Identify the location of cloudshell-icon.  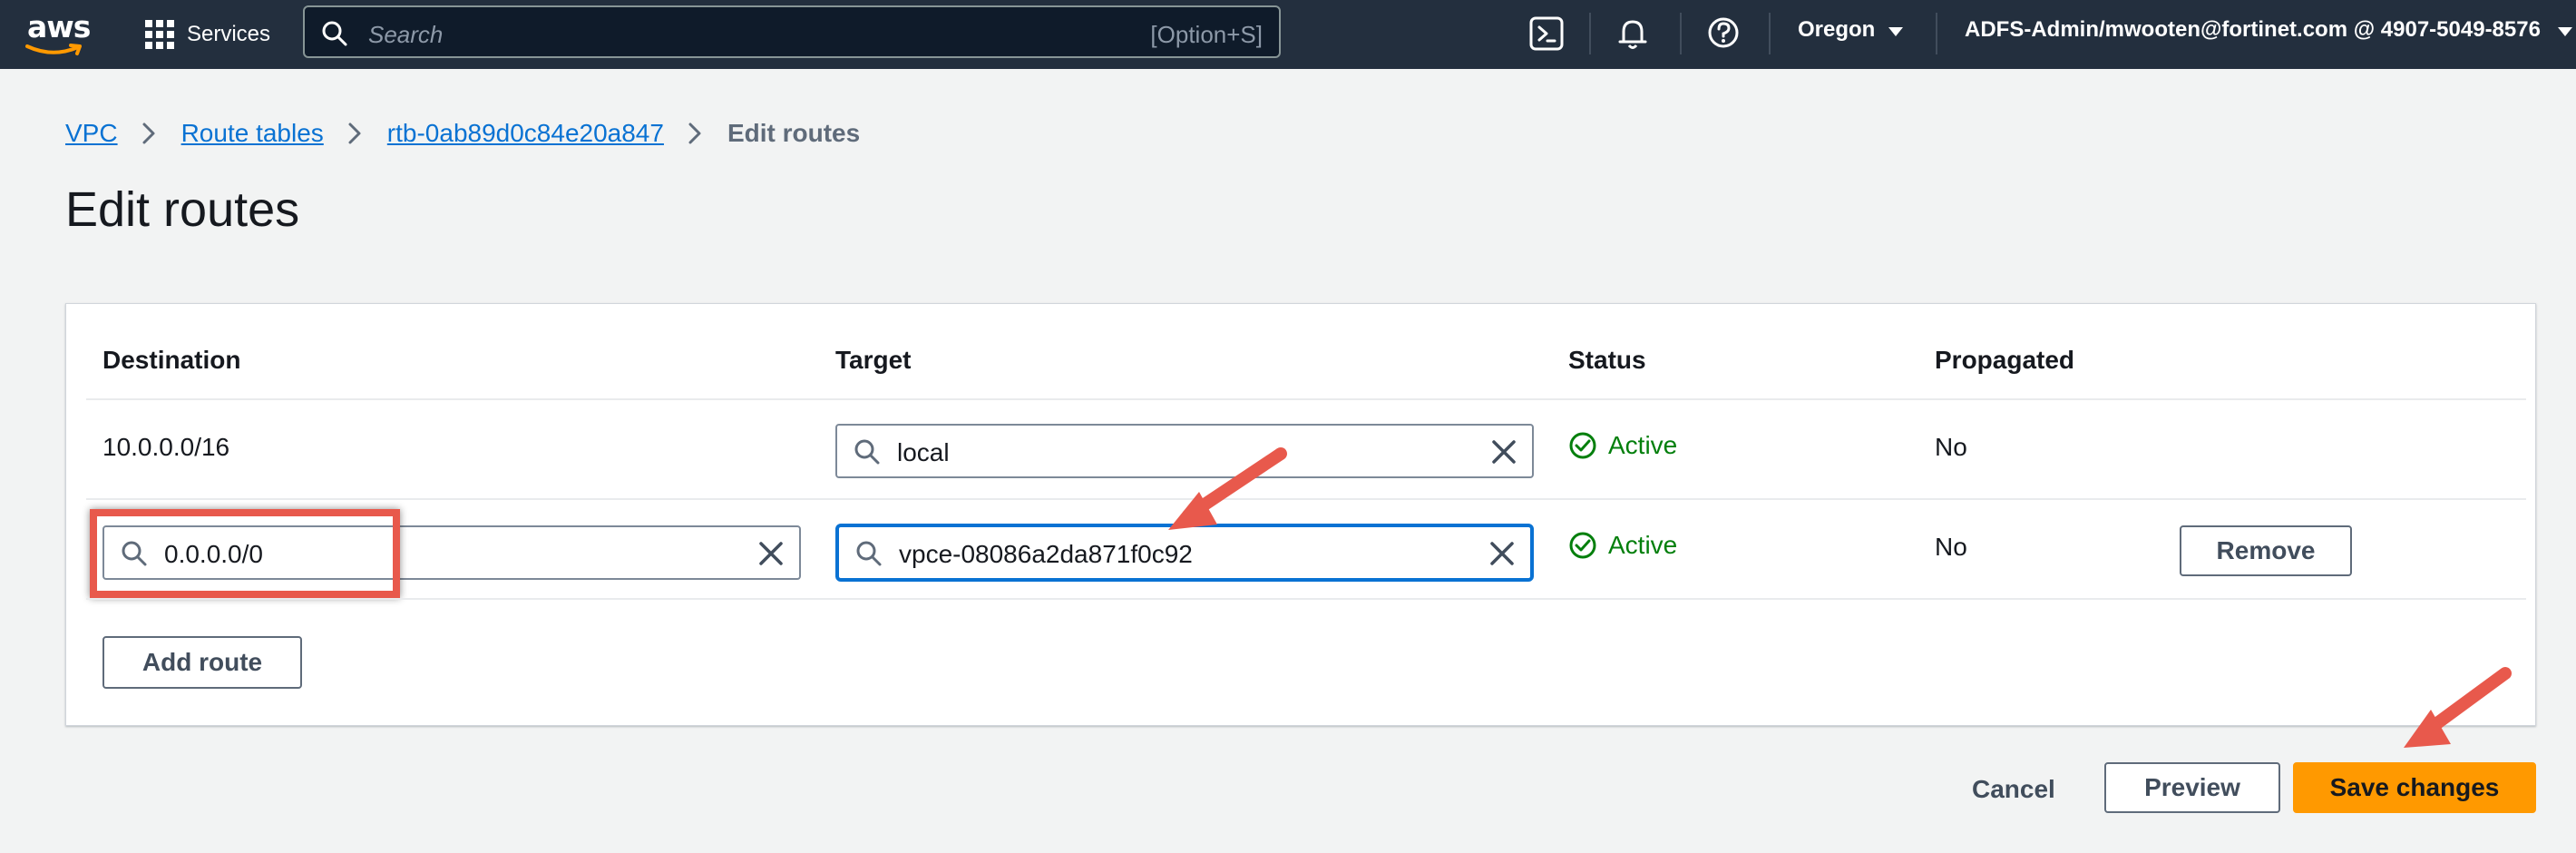
(1547, 34).